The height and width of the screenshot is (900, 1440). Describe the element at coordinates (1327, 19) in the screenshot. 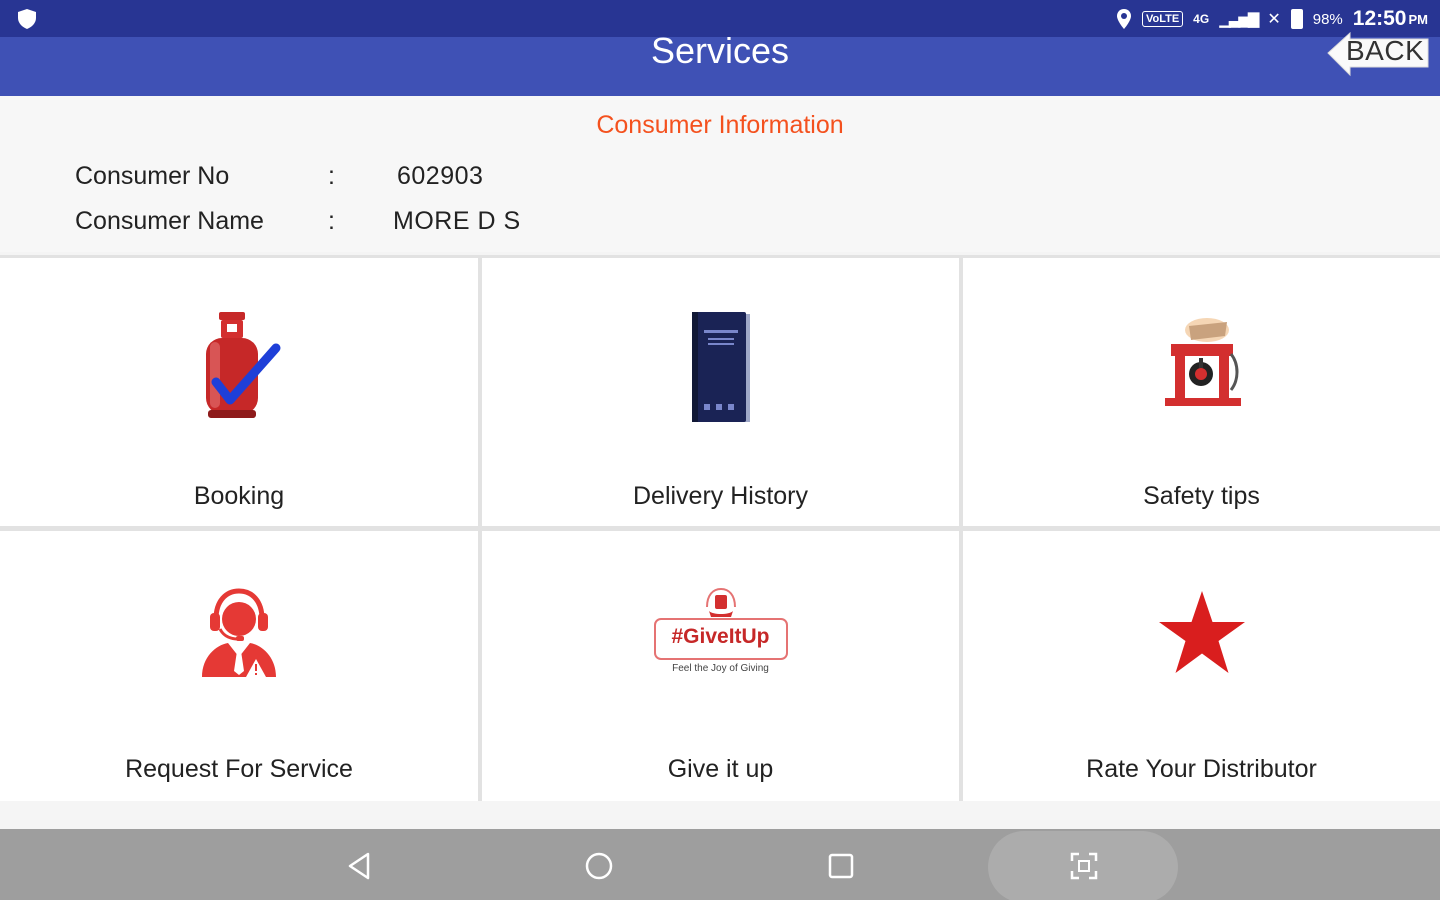

I see `battery-percent: 98%` at that location.